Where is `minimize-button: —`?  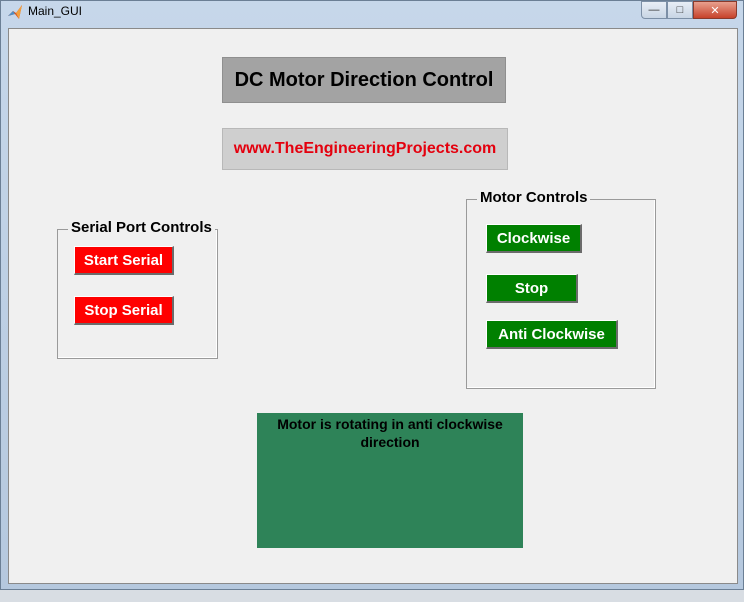
minimize-button: — is located at coordinates (654, 10).